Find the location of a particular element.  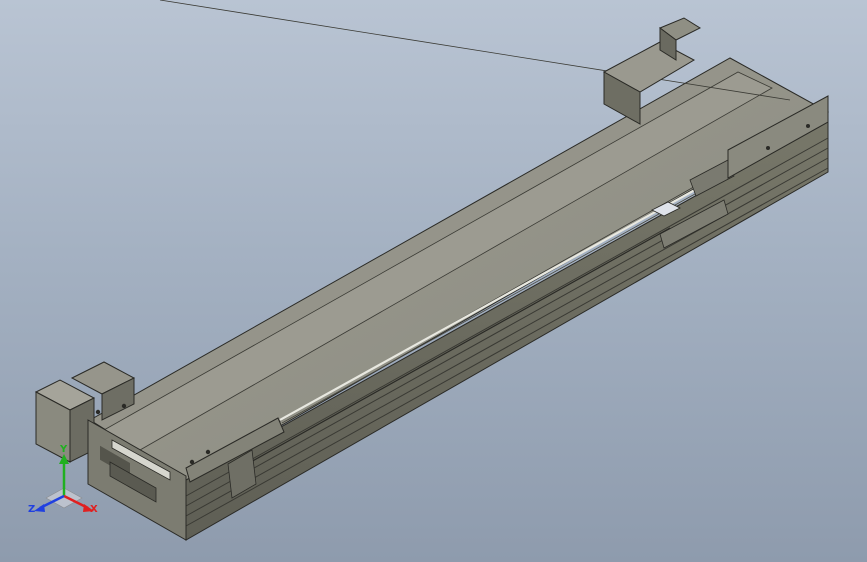

triad-y-label: Y is located at coordinates (64, 449).